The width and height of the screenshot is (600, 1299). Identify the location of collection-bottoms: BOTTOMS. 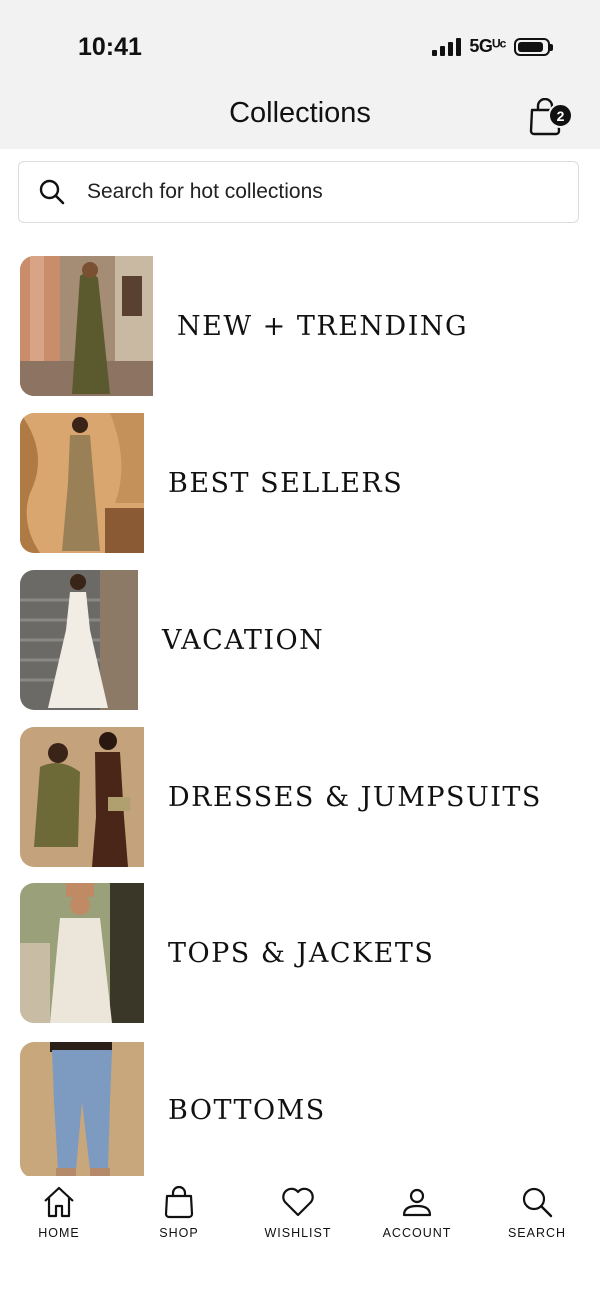
(300, 1110).